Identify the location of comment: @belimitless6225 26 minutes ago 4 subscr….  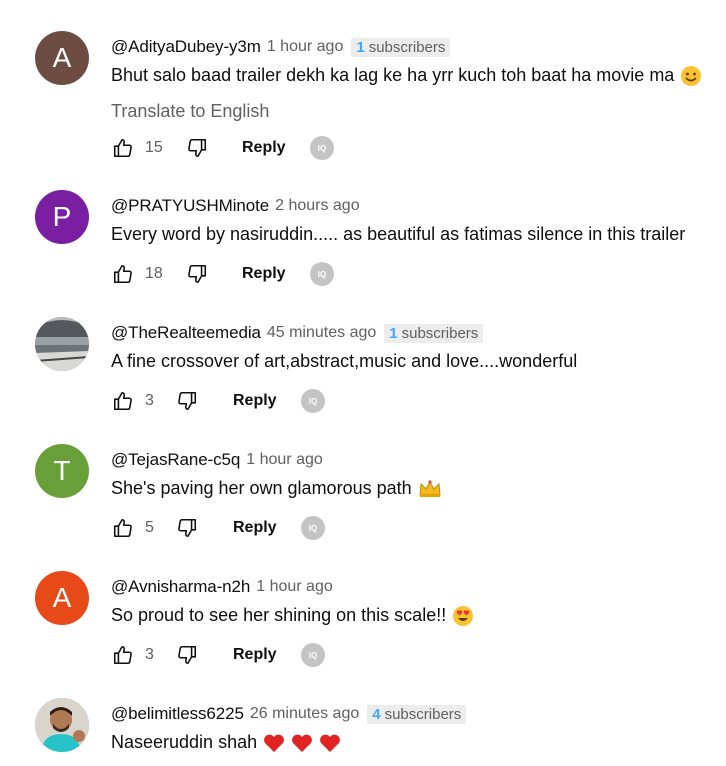
(363, 732).